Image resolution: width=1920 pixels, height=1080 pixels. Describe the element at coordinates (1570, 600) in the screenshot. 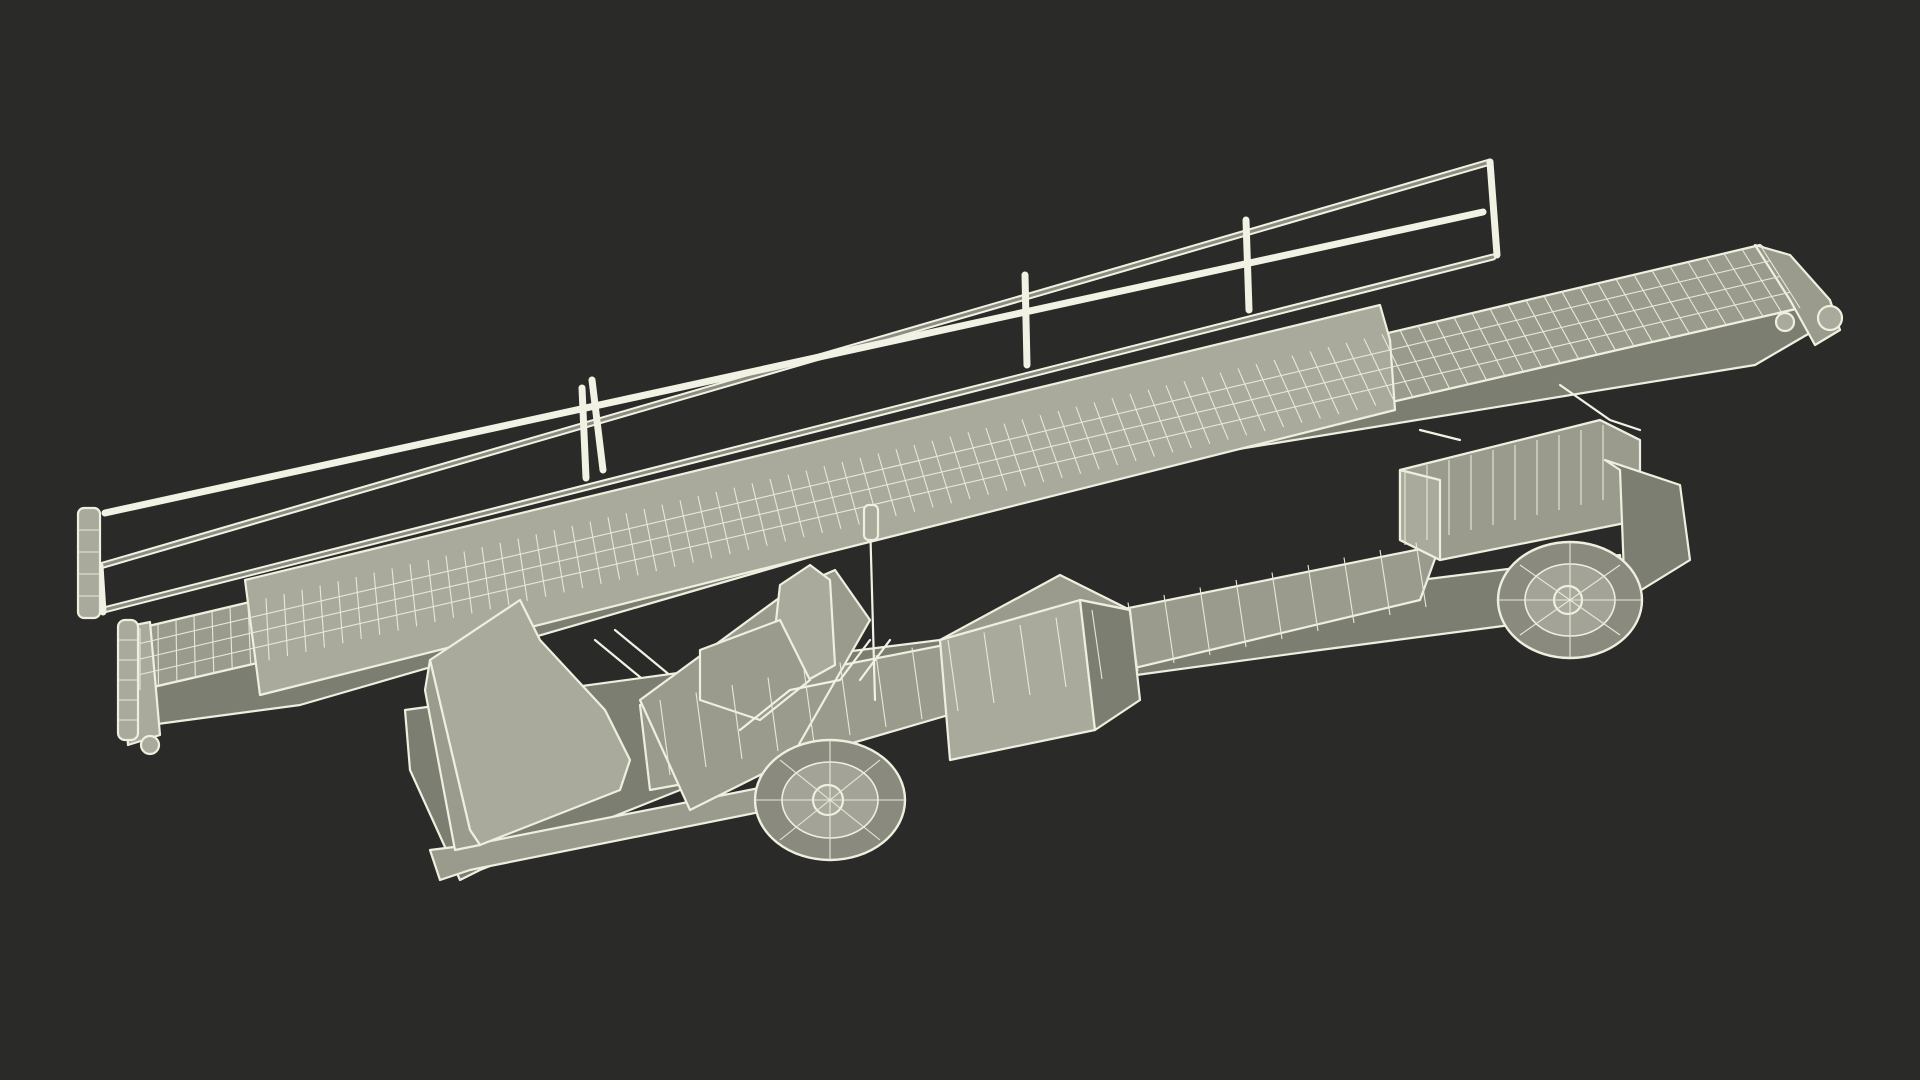

I see `rear-wheel` at that location.